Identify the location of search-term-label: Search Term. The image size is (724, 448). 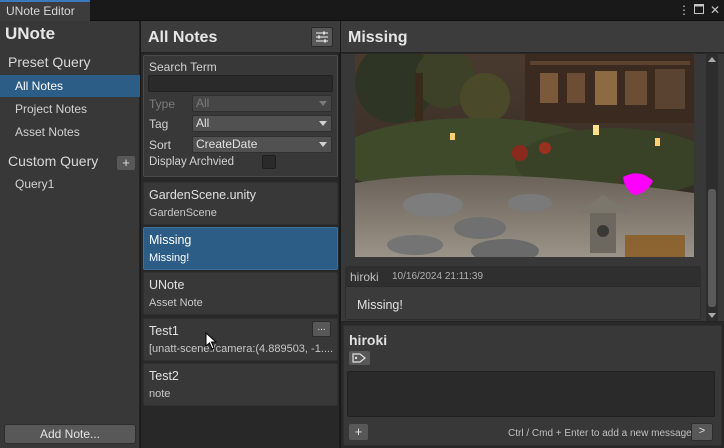
(183, 67).